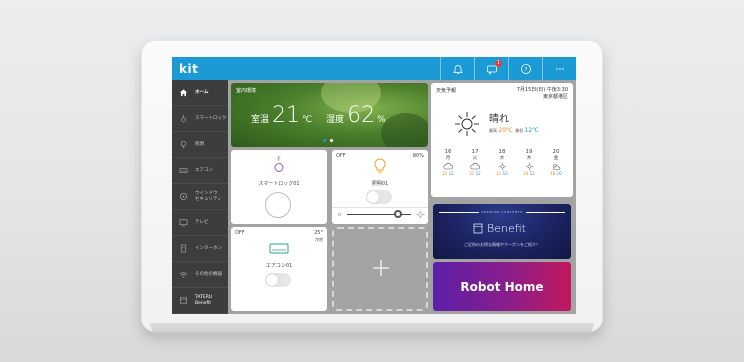 Image resolution: width=744 pixels, height=362 pixels. Describe the element at coordinates (420, 214) in the screenshot. I see `bright-sun-icon` at that location.